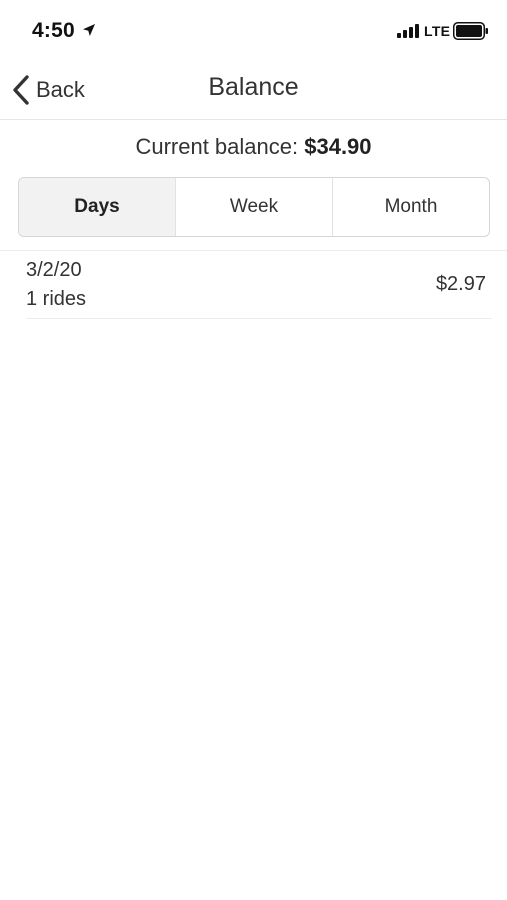 This screenshot has width=507, height=900. Describe the element at coordinates (259, 285) in the screenshot. I see `list-item: 3/2/20 1 rides $2.97` at that location.